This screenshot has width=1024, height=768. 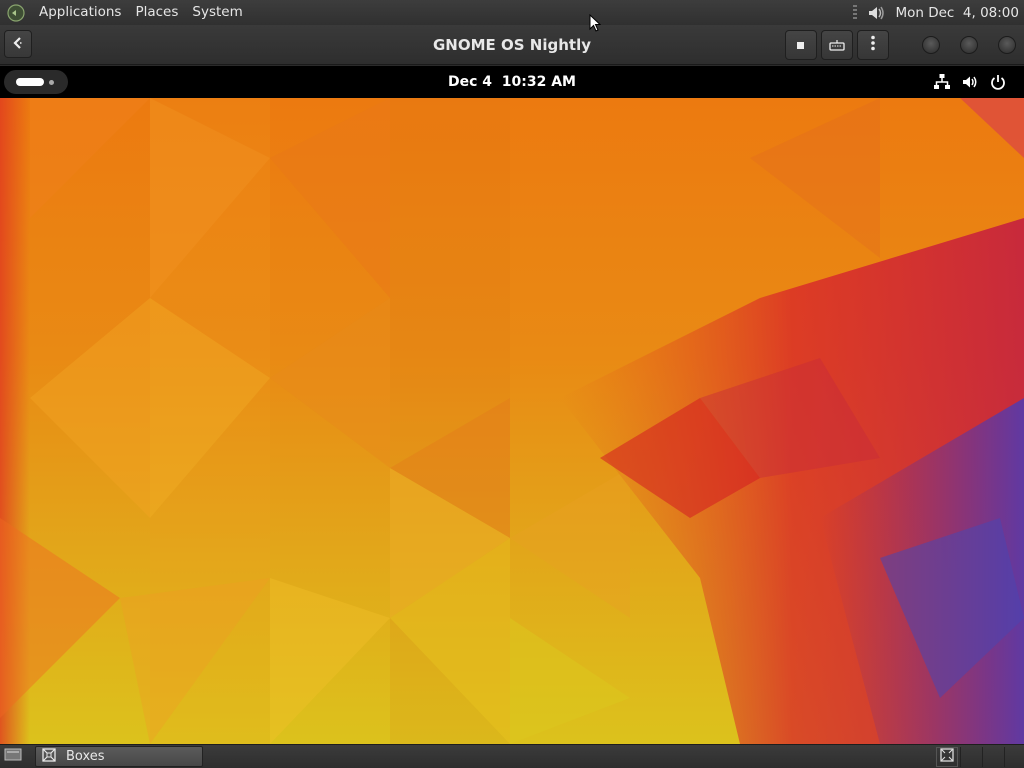 I want to click on panel-separator, so click(x=855, y=12).